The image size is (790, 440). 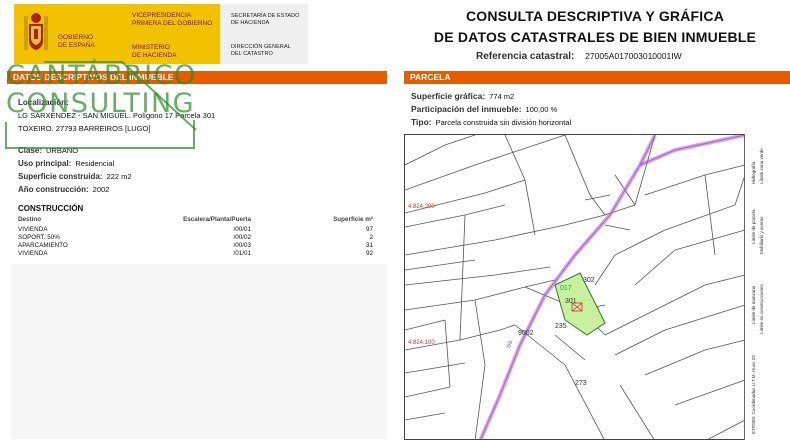 I want to click on ref-label: Referencia catastral:, so click(x=525, y=56).